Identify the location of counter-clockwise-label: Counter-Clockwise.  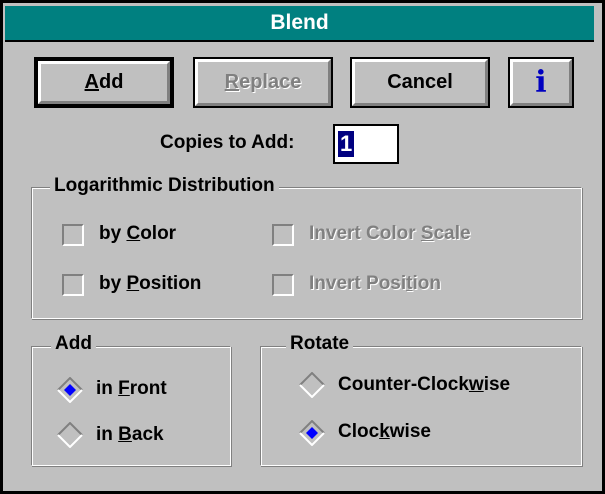
(424, 385).